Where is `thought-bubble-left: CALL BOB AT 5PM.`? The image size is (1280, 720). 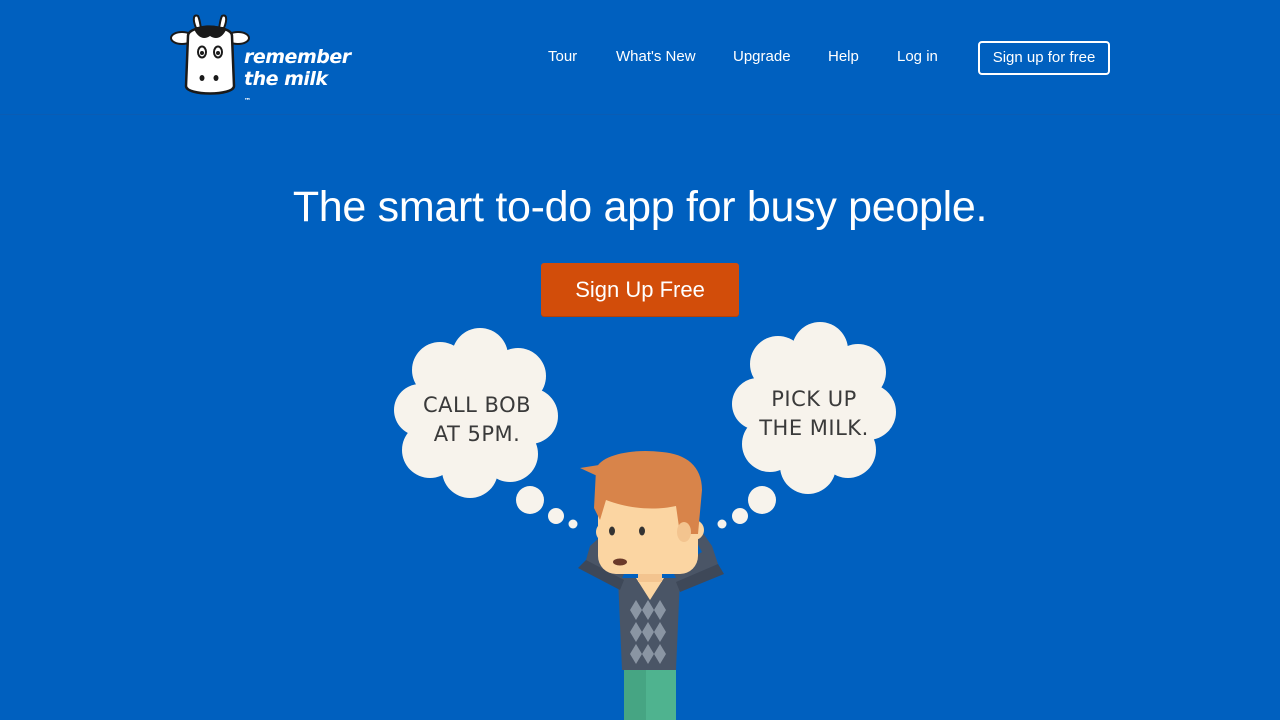
thought-bubble-left: CALL BOB AT 5PM. is located at coordinates (486, 428).